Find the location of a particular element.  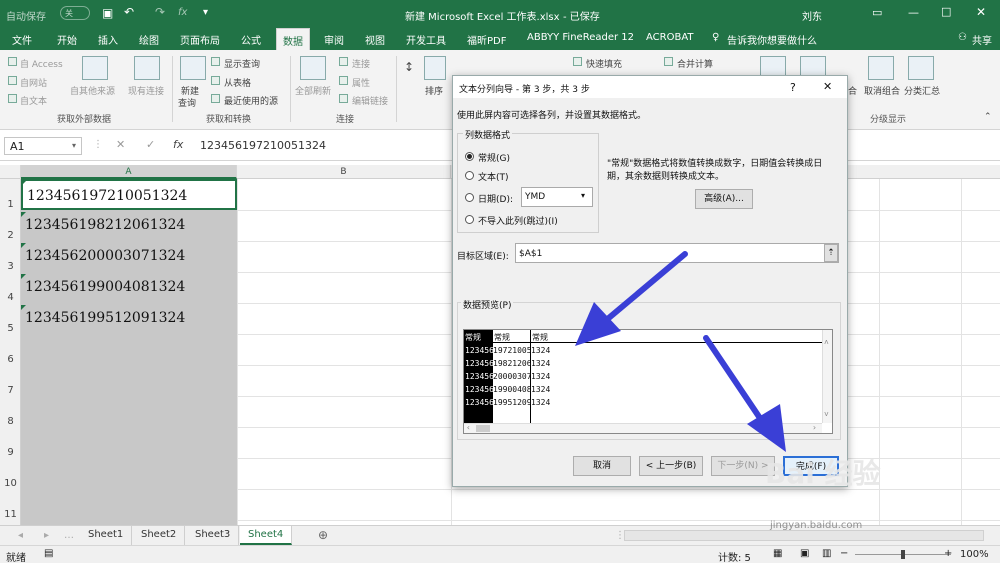

scroll-down-icon: ˅ is located at coordinates (826, 415).